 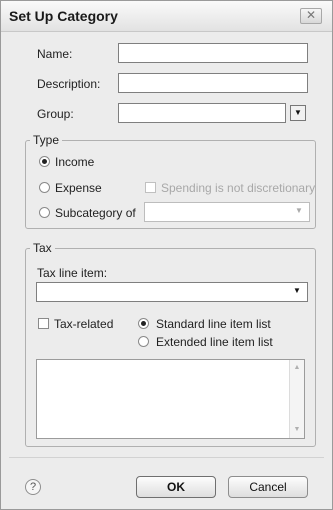 I want to click on standard-line-item-label: Standard line item list, so click(x=213, y=324).